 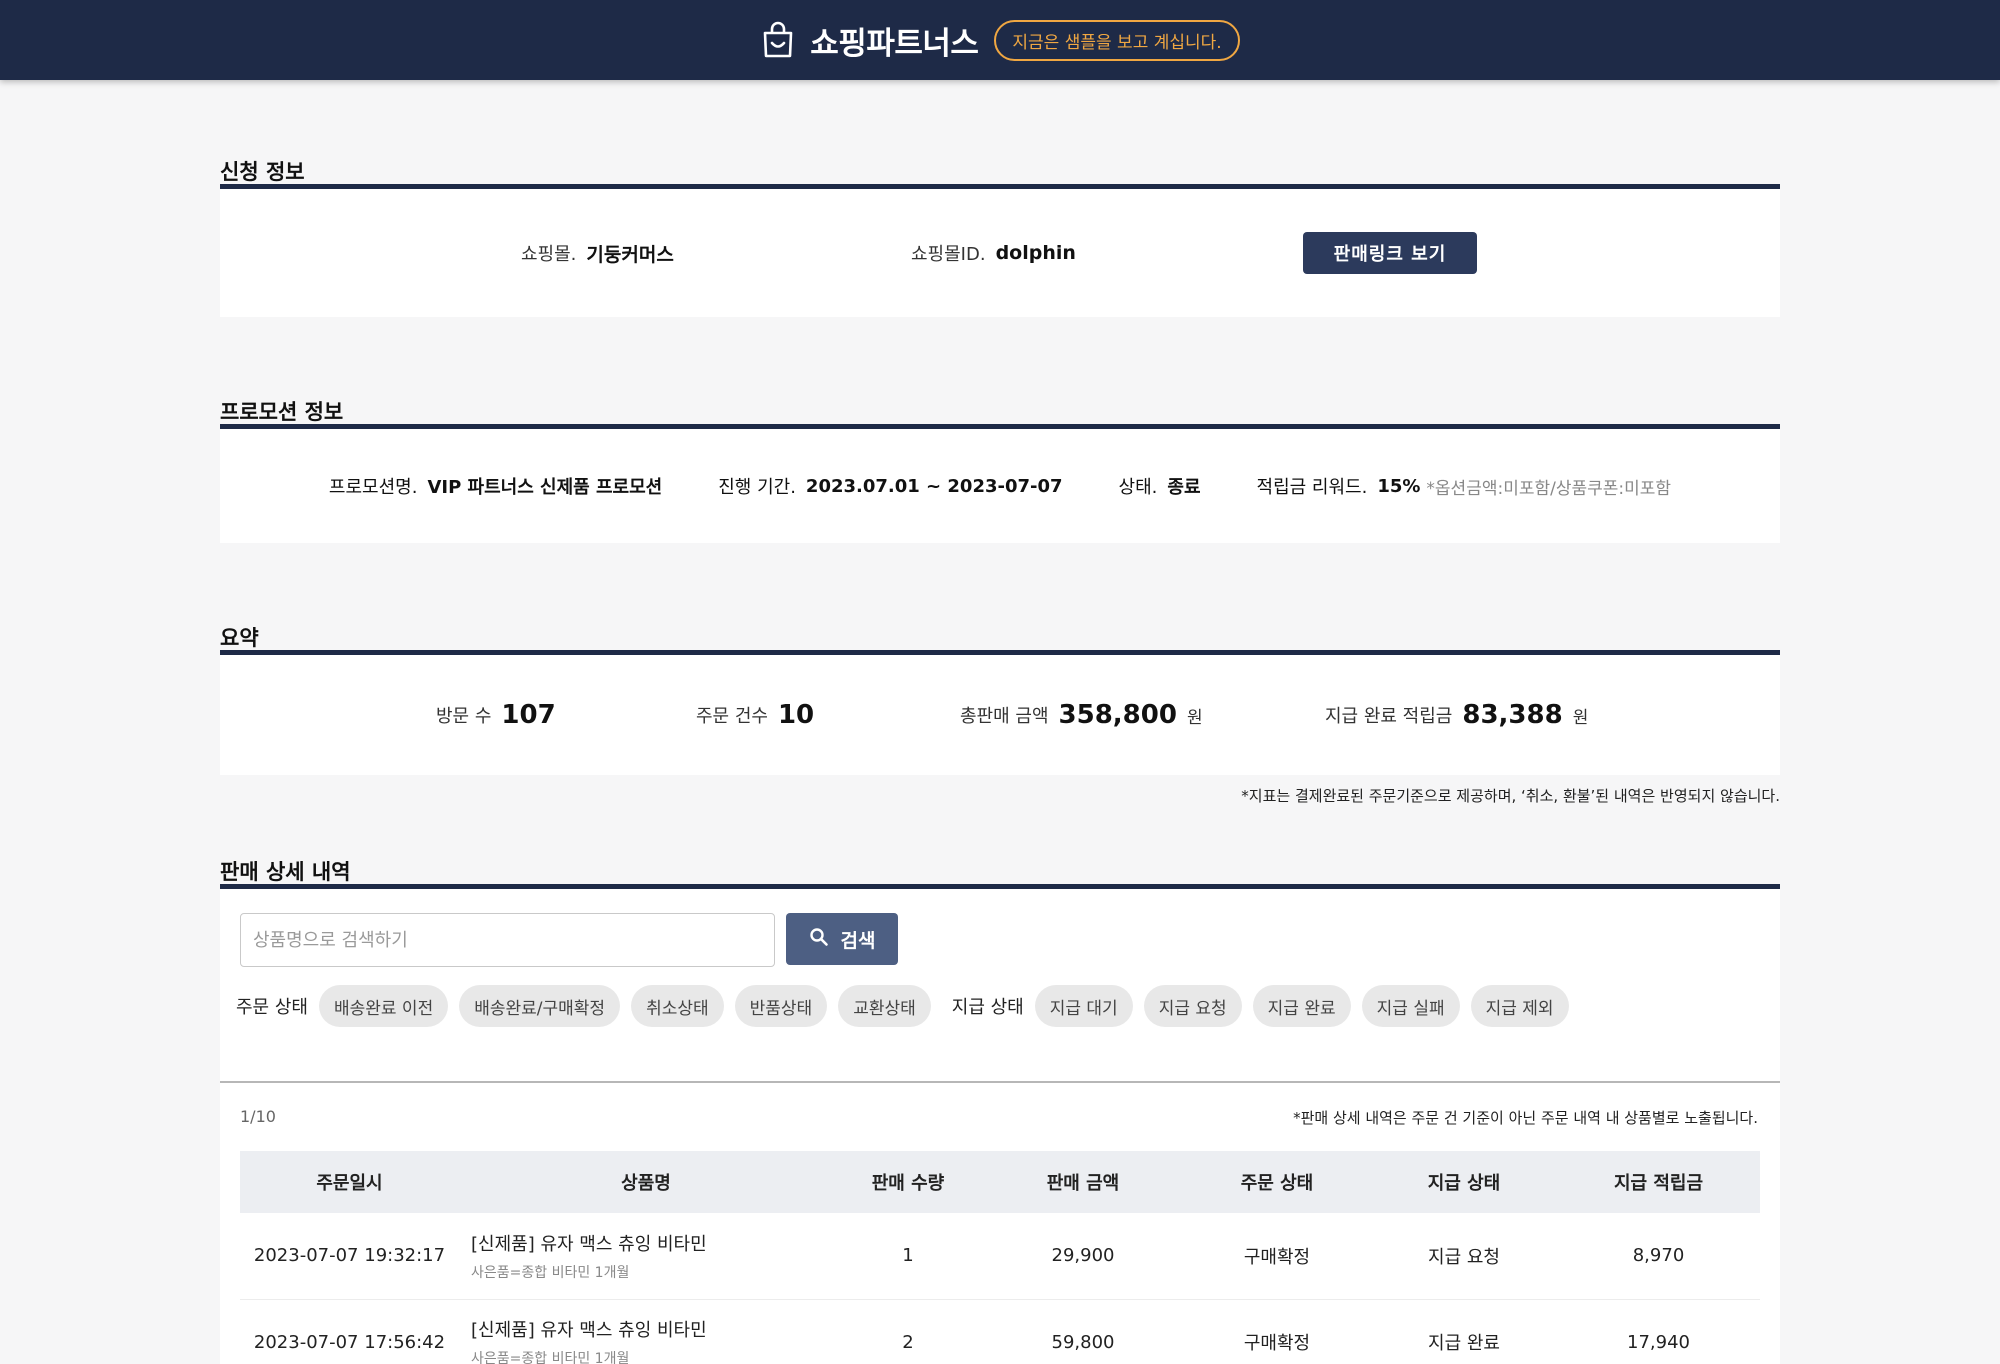 I want to click on paid-reward-unit: 원, so click(x=1580, y=717).